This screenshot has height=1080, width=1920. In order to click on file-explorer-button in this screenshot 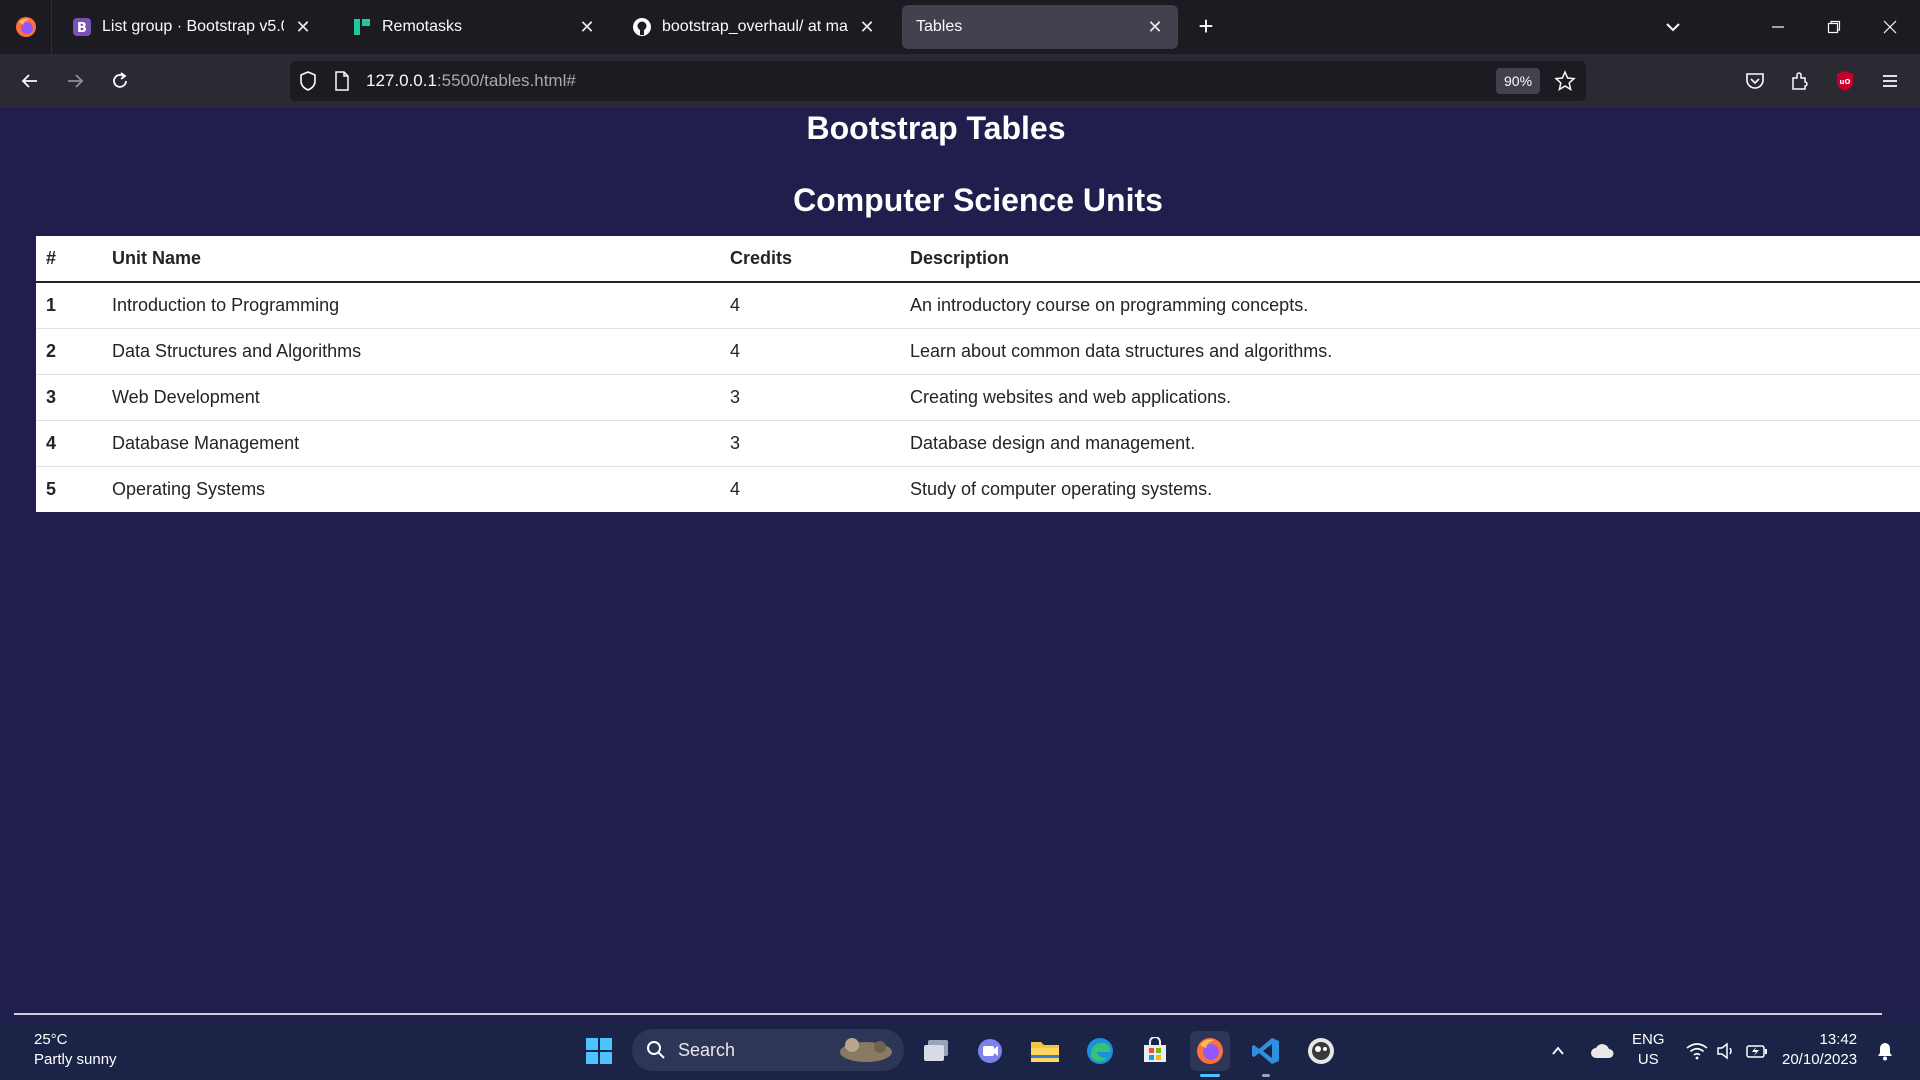, I will do `click(1045, 1051)`.